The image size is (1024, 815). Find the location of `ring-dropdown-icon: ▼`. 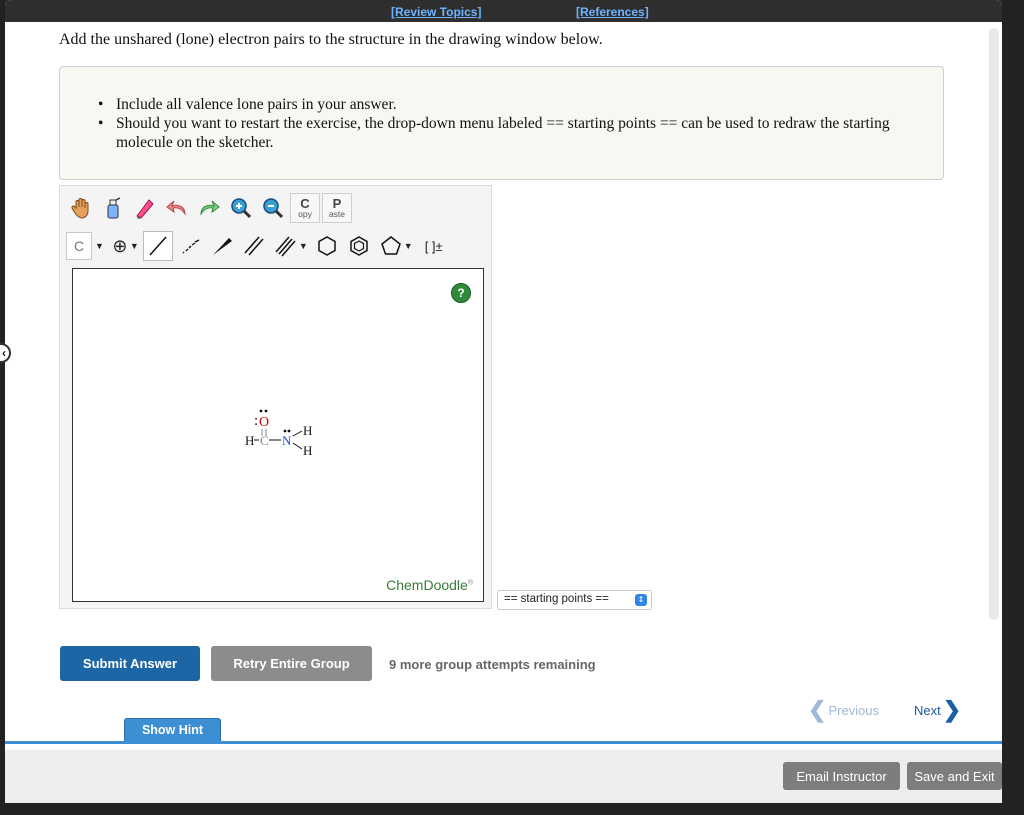

ring-dropdown-icon: ▼ is located at coordinates (408, 246).